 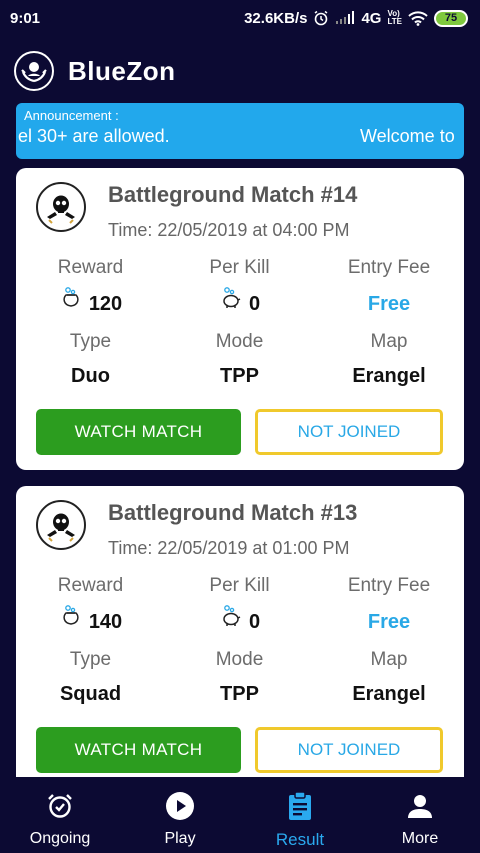 What do you see at coordinates (94, 136) in the screenshot?
I see `announcement-text-left: el 30+ are allowed.` at bounding box center [94, 136].